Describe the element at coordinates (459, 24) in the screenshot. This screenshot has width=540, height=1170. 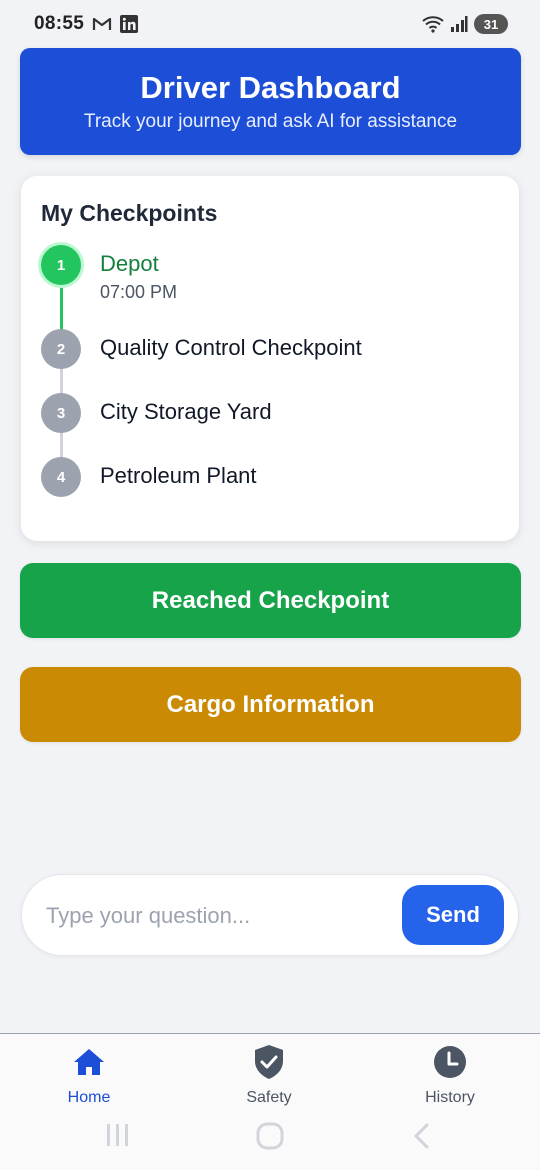
I see `signal-icon` at that location.